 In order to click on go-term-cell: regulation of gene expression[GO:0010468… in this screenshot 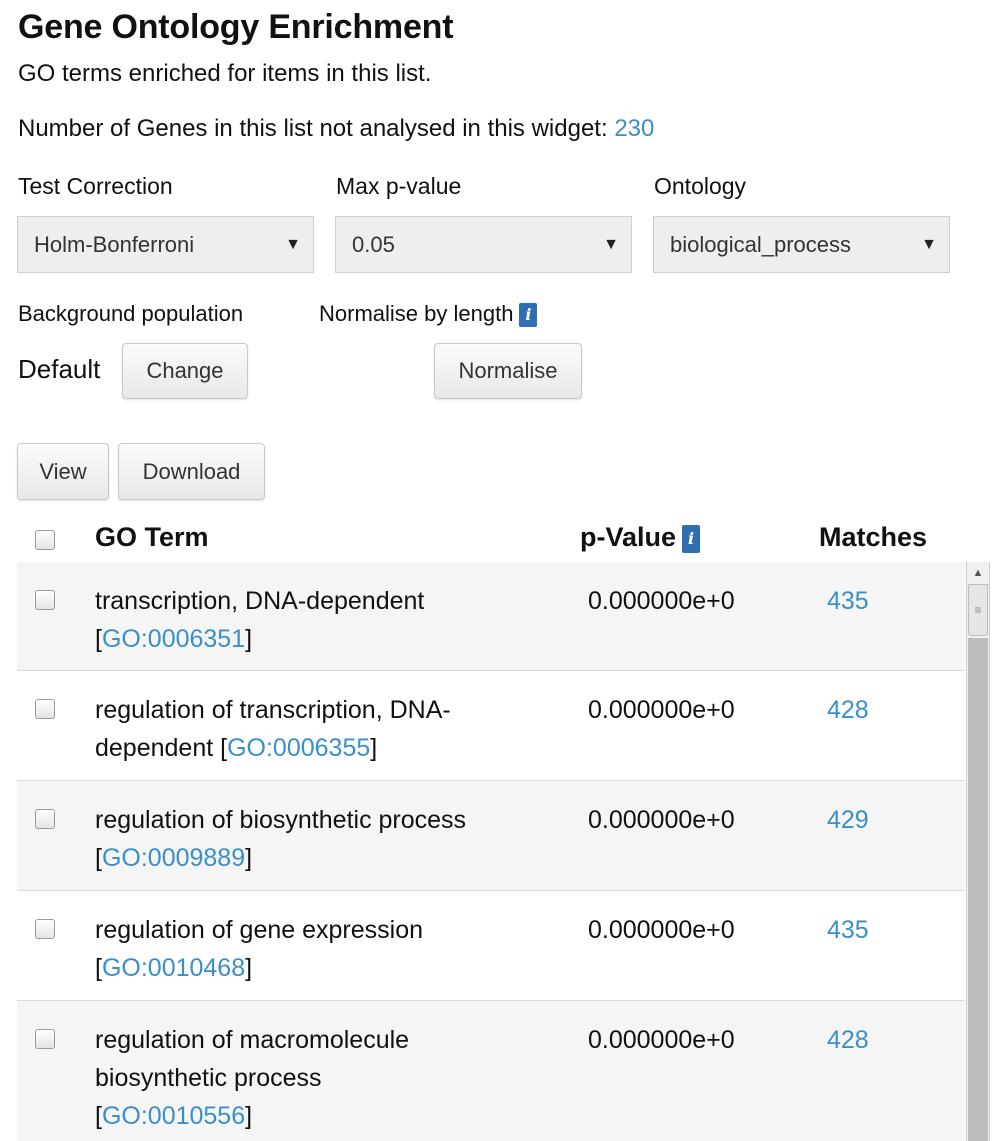, I will do `click(330, 949)`.